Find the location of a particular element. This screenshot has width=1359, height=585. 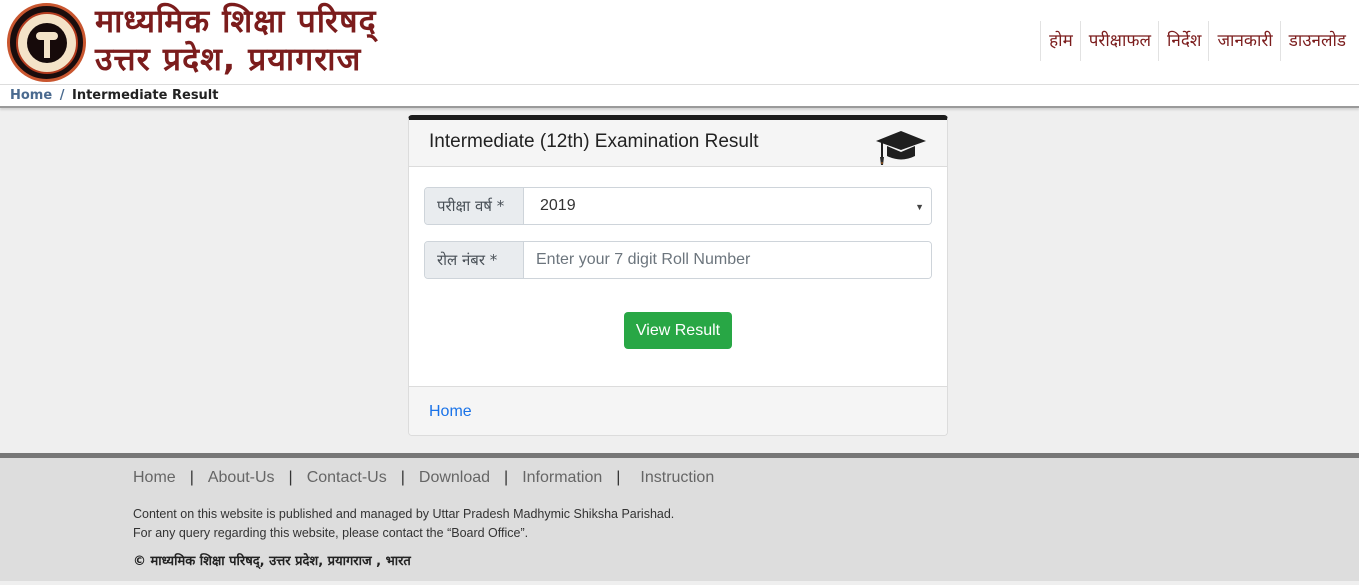

nav-results: परीक्षाफल is located at coordinates (1118, 41).